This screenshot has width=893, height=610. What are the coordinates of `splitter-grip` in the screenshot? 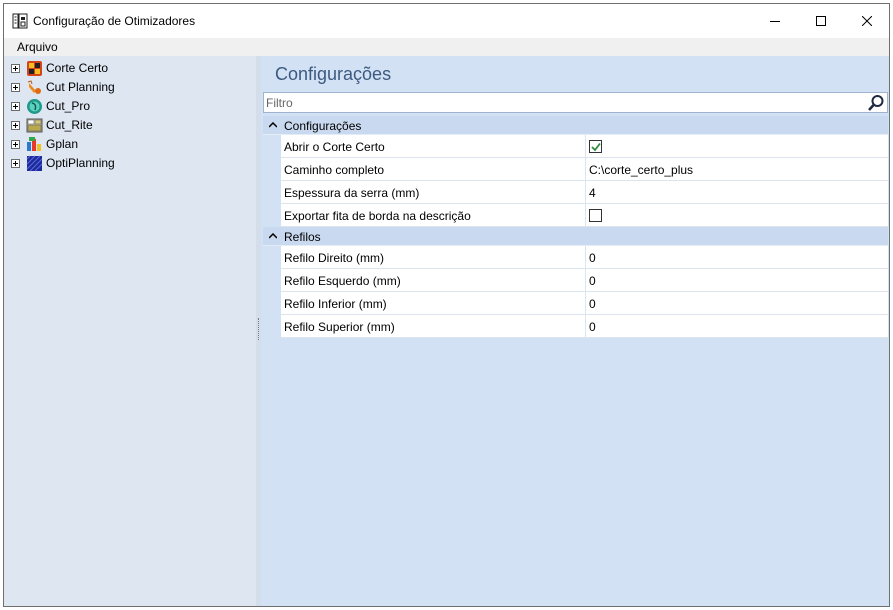 It's located at (258, 329).